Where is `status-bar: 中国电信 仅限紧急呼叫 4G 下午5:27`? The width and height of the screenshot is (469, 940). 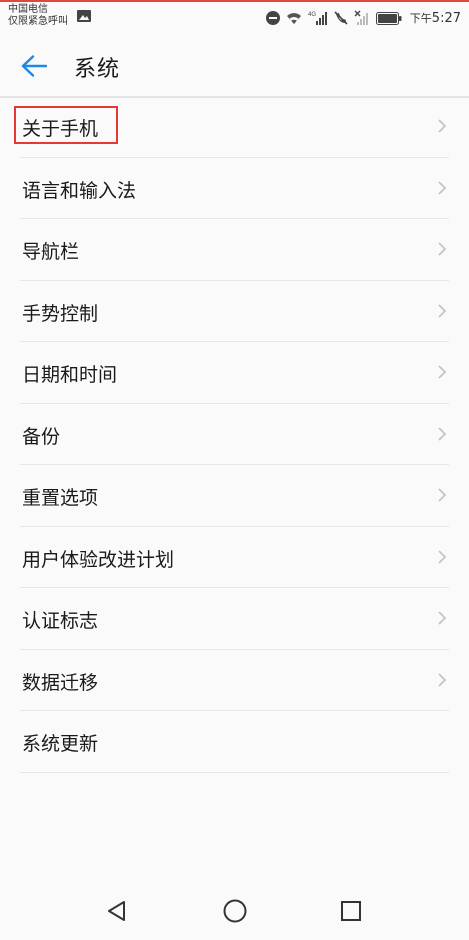
status-bar: 中国电信 仅限紧急呼叫 4G 下午5:27 is located at coordinates (234, 18).